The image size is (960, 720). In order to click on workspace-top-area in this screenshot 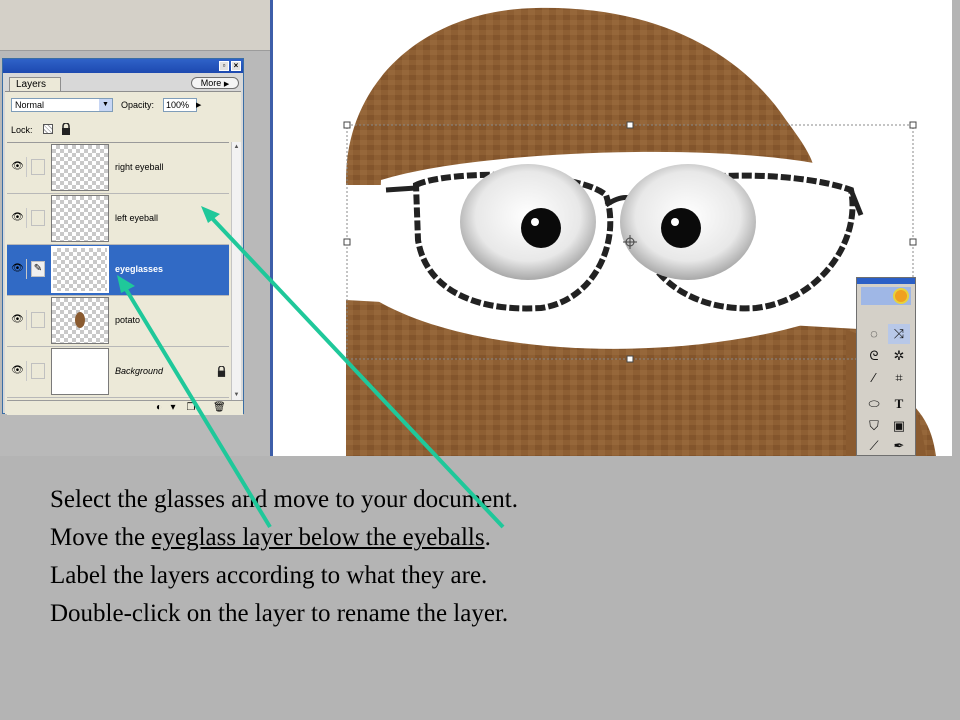, I will do `click(135, 25)`.